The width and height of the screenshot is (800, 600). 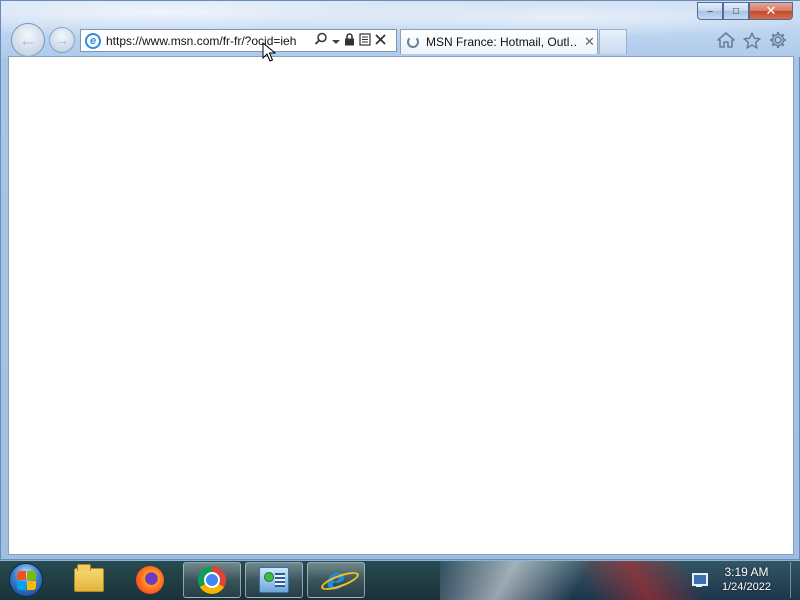 What do you see at coordinates (771, 11) in the screenshot?
I see `close-window-button: ✕` at bounding box center [771, 11].